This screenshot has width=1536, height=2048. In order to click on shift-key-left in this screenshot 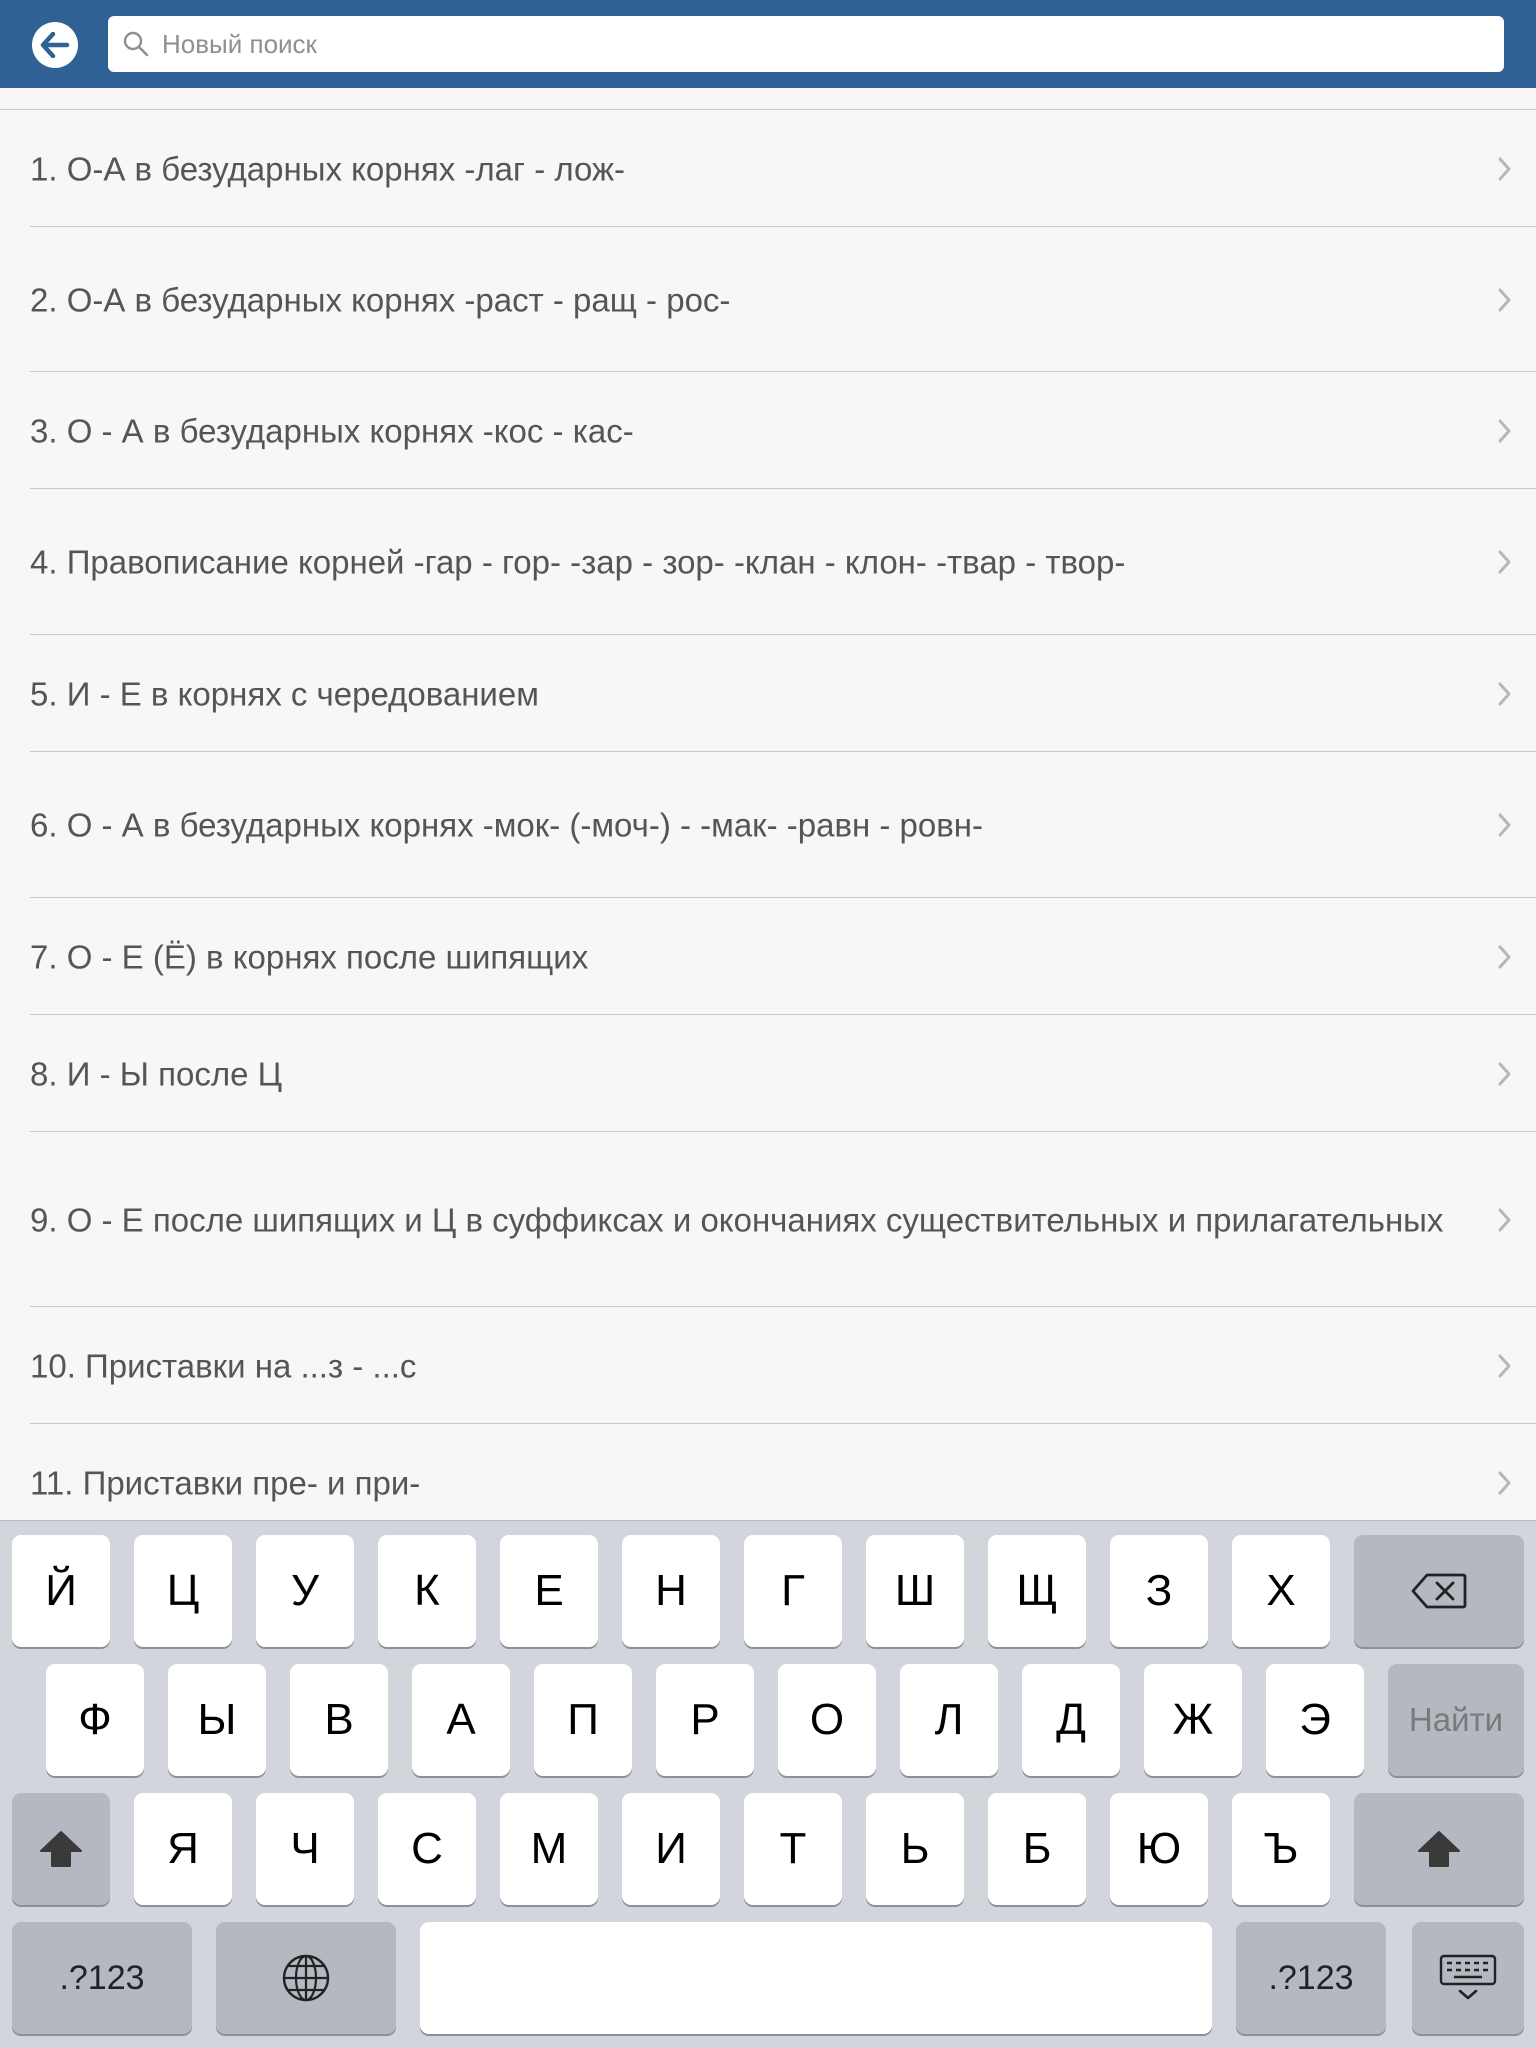, I will do `click(61, 1849)`.